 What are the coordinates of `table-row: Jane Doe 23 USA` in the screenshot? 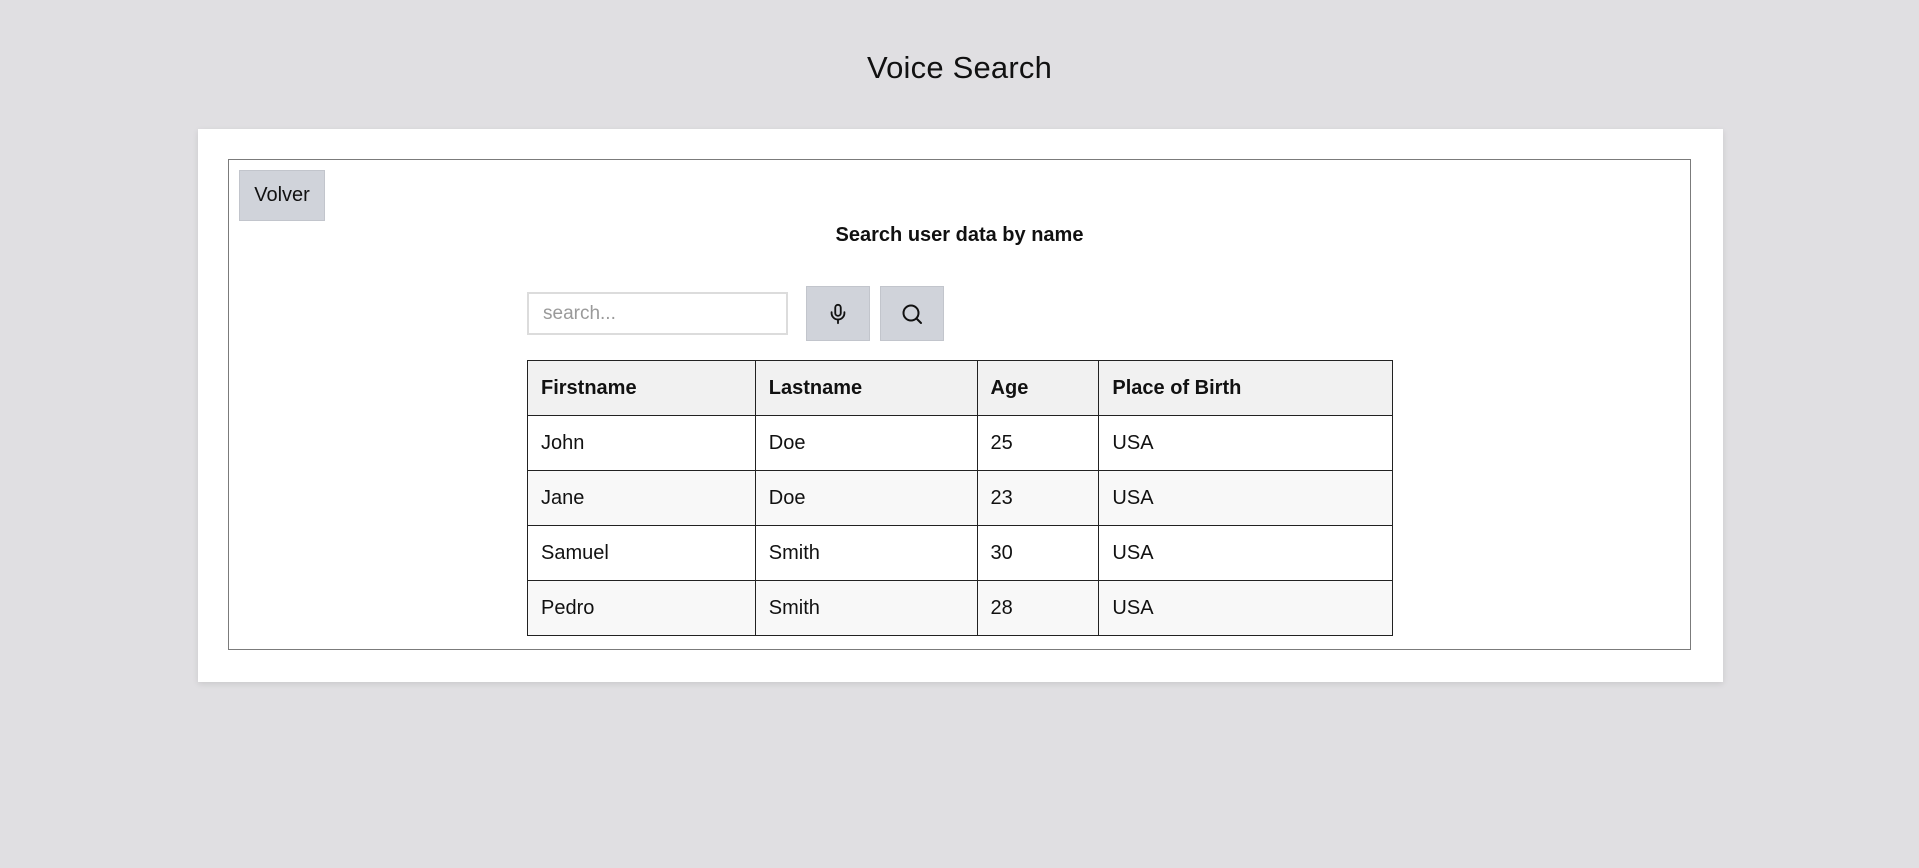 It's located at (960, 498).